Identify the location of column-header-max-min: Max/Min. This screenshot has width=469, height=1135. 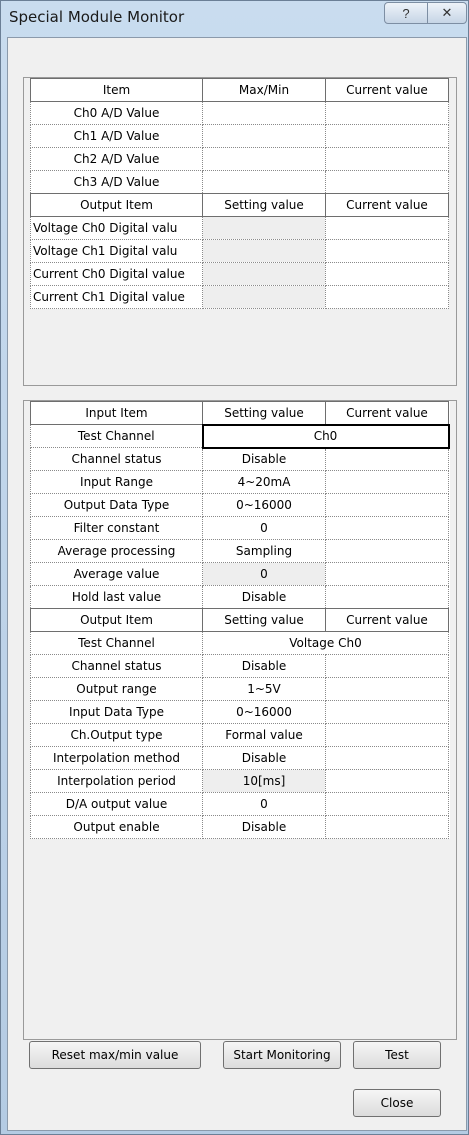
(264, 90).